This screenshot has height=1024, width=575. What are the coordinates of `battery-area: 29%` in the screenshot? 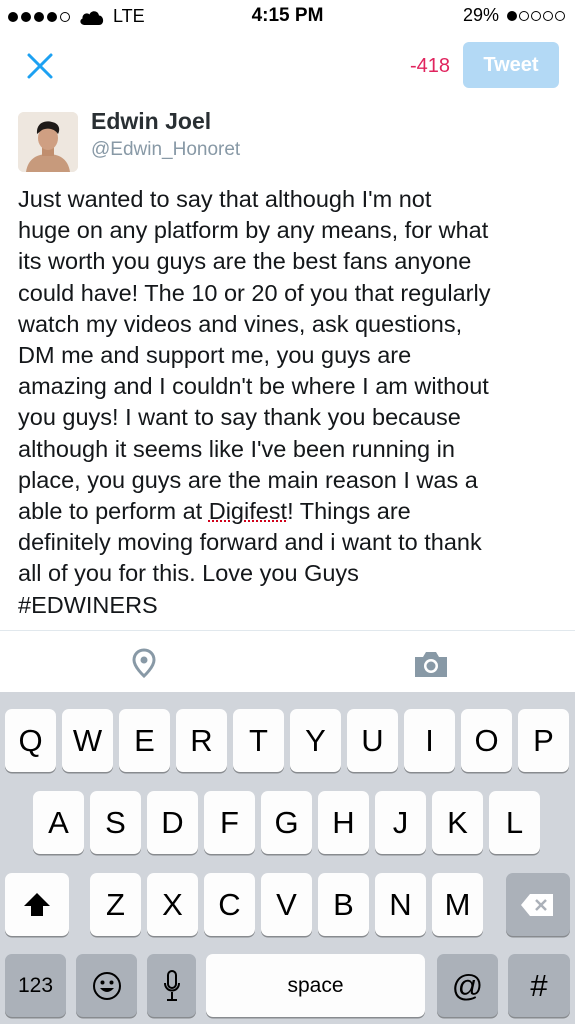 It's located at (514, 15).